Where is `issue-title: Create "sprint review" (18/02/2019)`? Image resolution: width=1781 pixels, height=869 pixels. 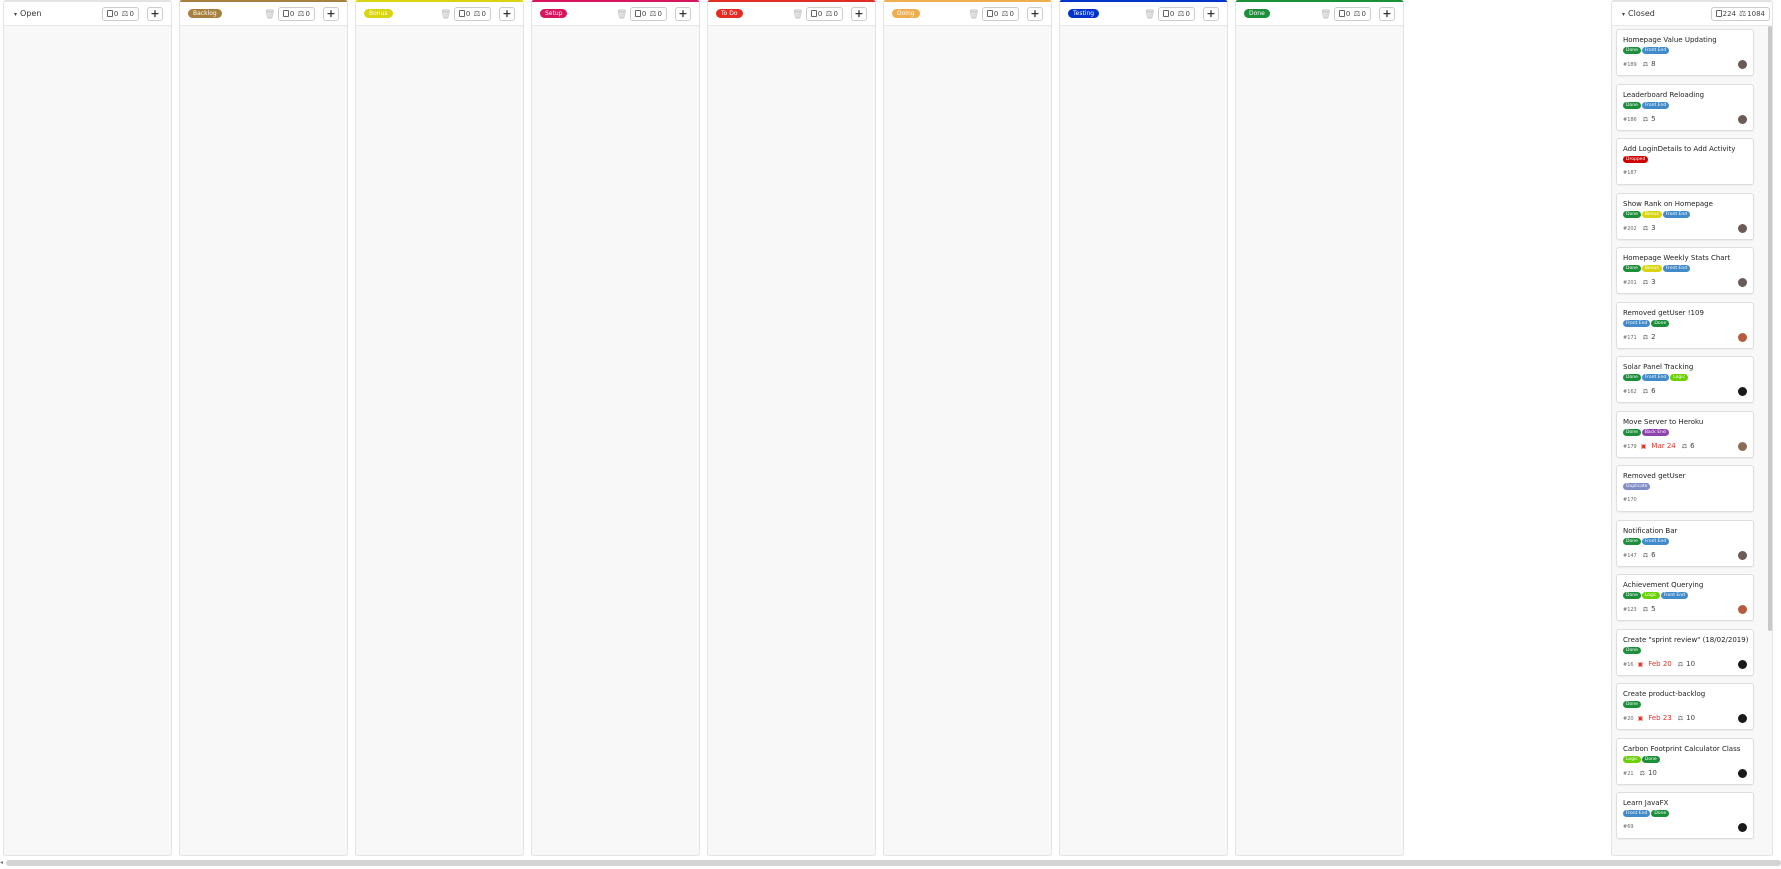
issue-title: Create "sprint review" (18/02/2019) is located at coordinates (1685, 640).